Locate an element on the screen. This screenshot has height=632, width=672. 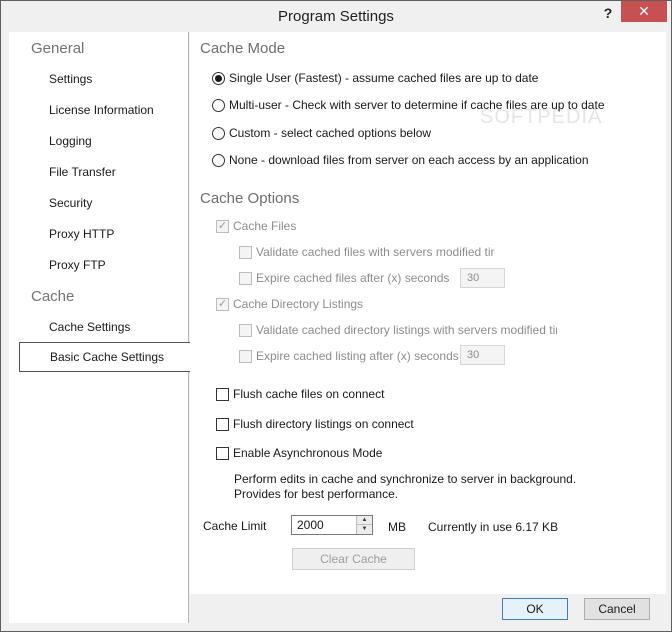
cache-options-heading: Cache Options is located at coordinates (250, 198).